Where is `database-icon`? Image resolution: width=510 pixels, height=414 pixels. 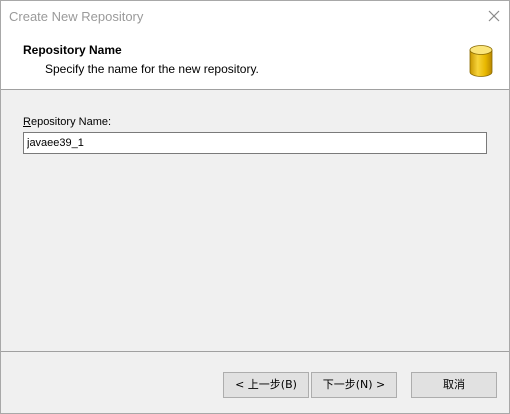 database-icon is located at coordinates (481, 61).